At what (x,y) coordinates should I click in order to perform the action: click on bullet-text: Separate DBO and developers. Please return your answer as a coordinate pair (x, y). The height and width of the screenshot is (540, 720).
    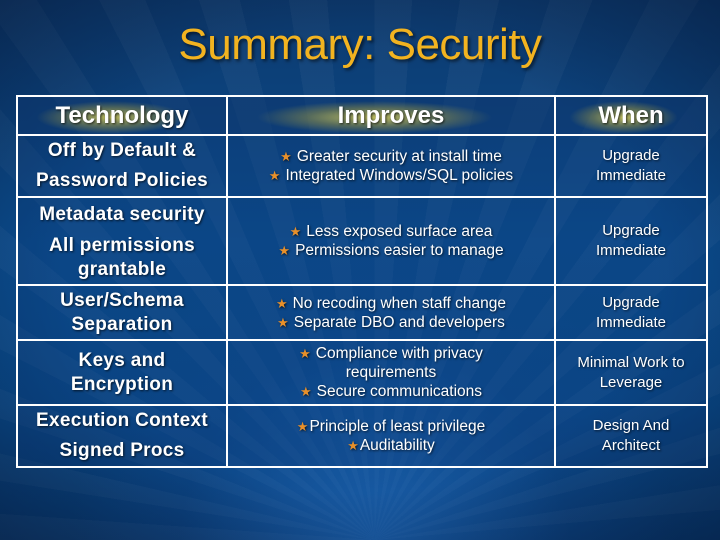
    Looking at the image, I should click on (399, 322).